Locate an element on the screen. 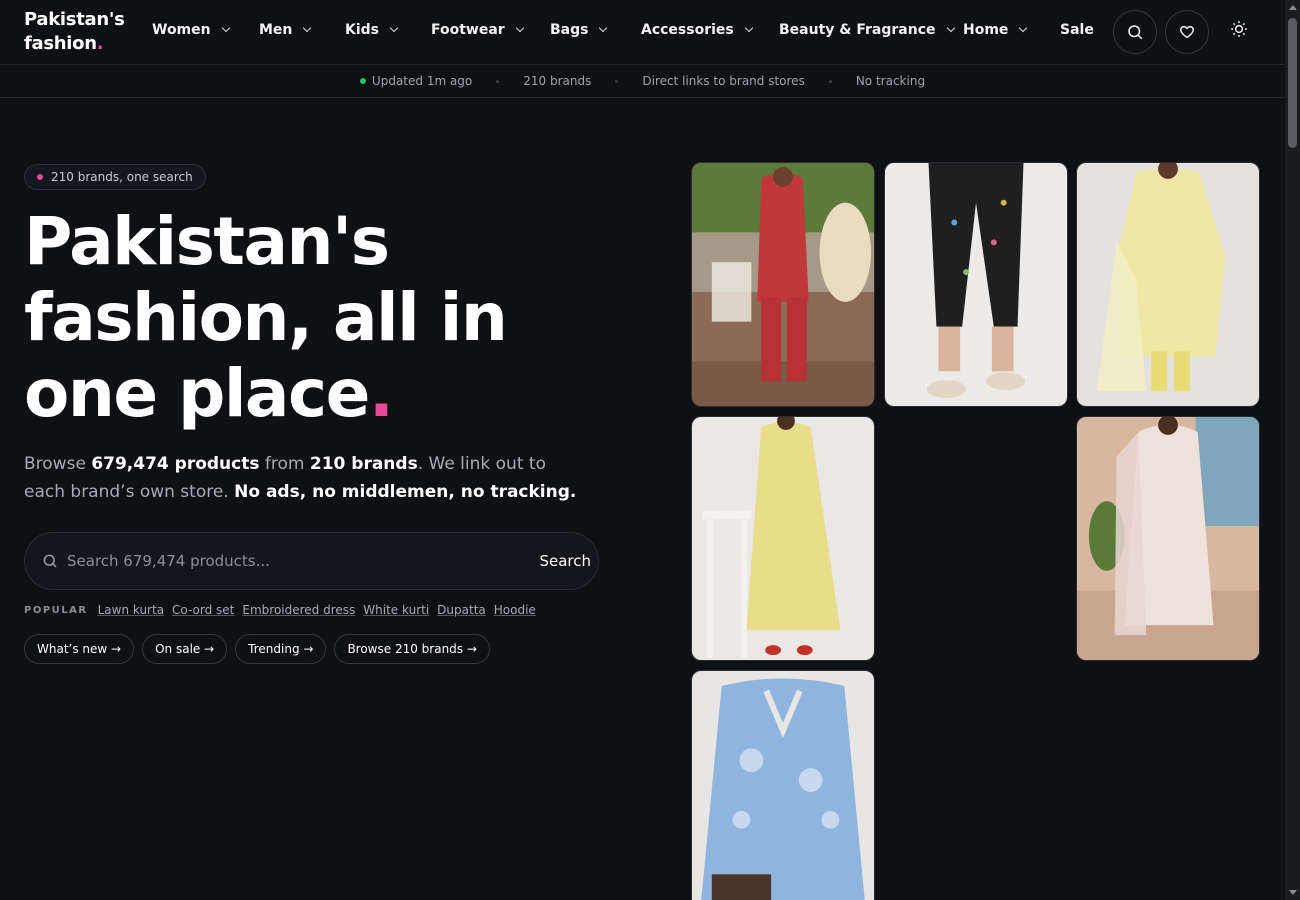 This screenshot has width=1300, height=900. search-input is located at coordinates (303, 561).